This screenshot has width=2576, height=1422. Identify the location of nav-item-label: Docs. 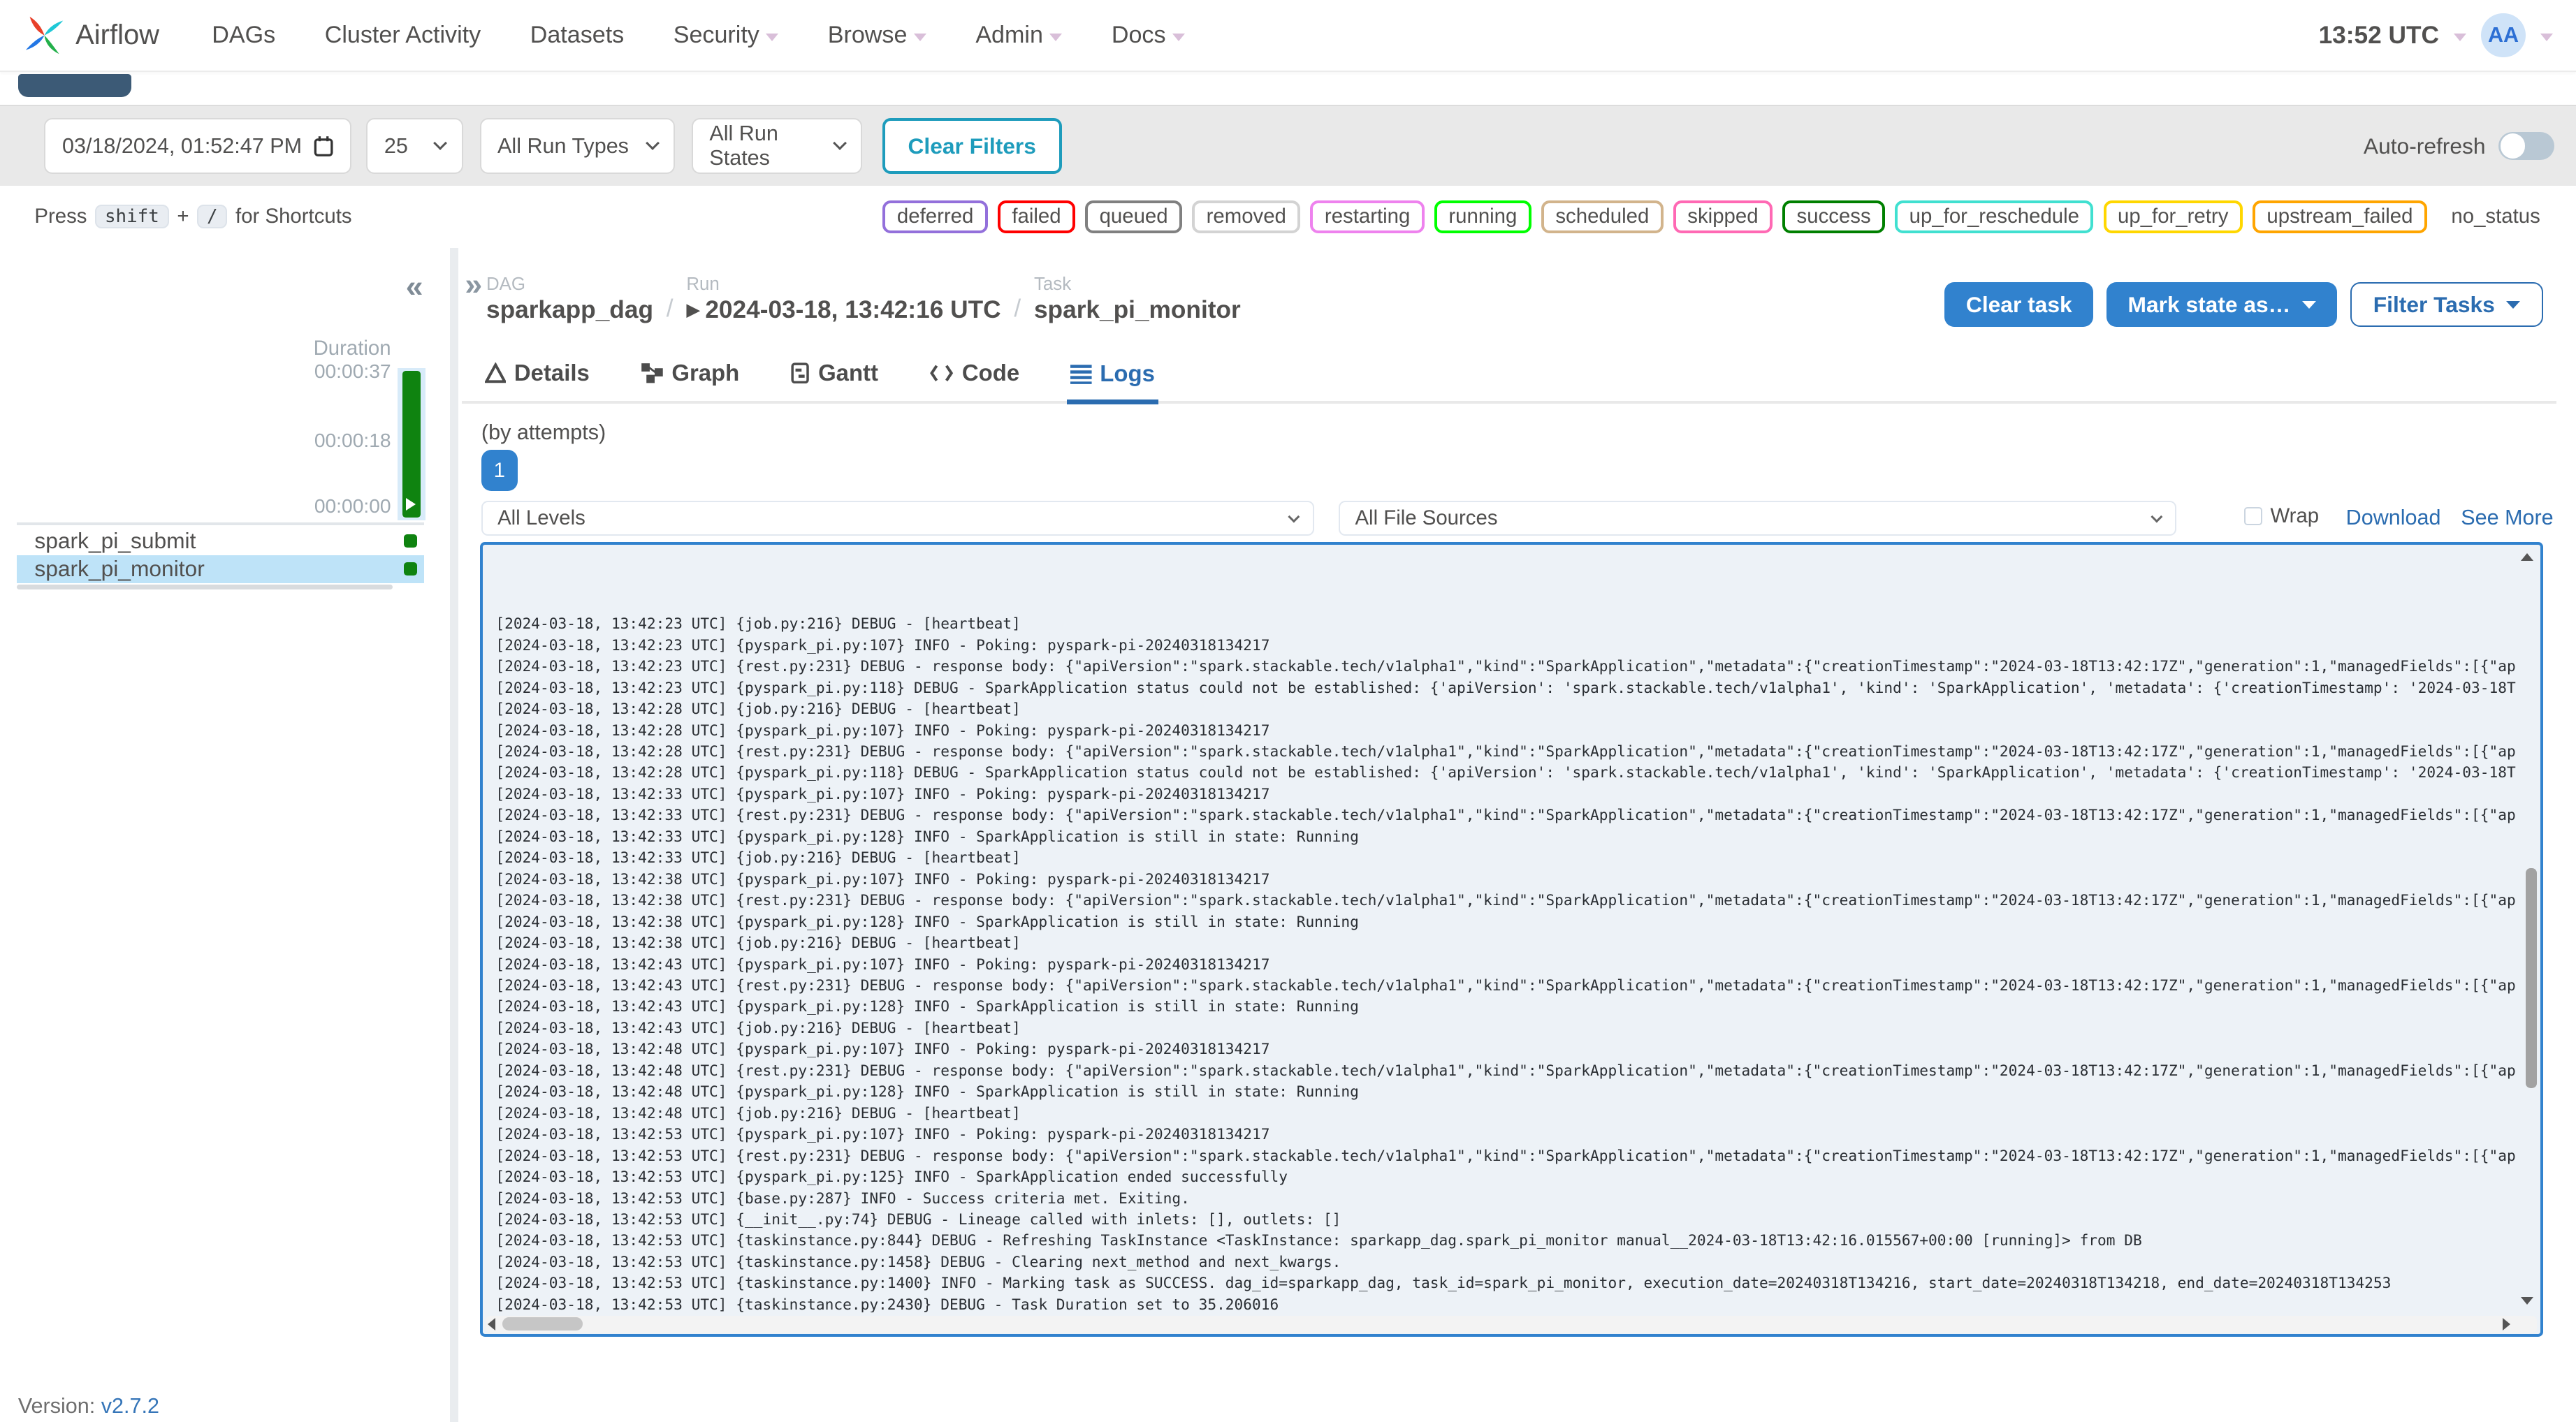
(1138, 35).